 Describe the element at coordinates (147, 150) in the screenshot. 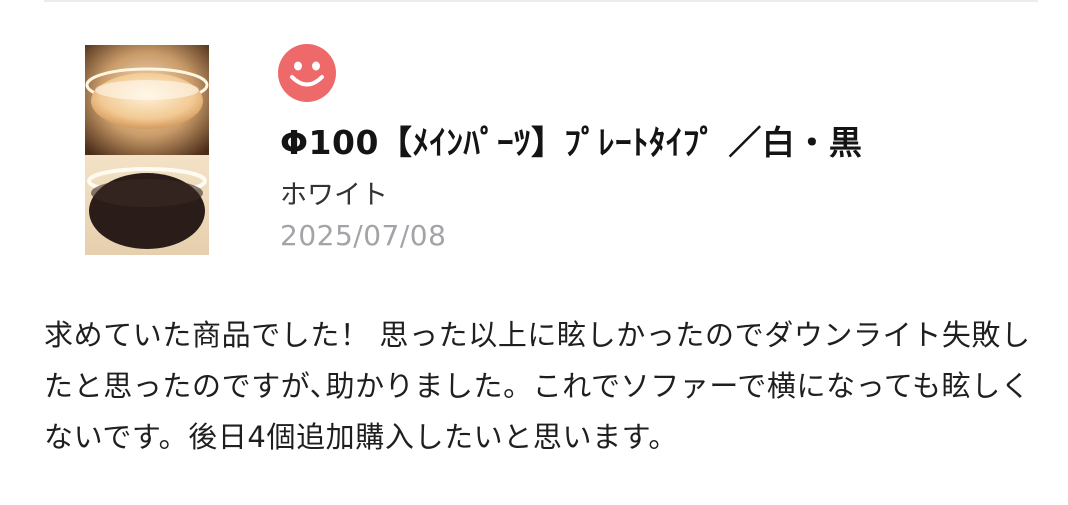

I see `product-thumbnail` at that location.